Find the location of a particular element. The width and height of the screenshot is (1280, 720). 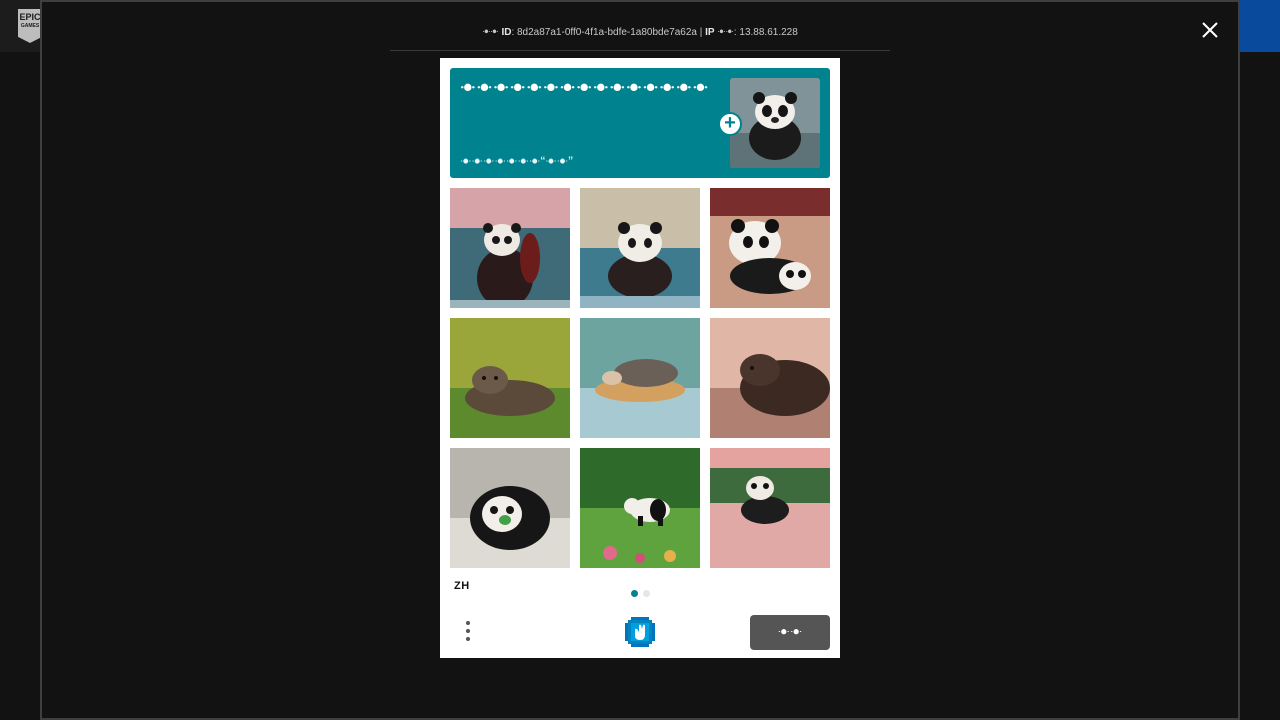

session-id-value: 8d2a87a1-0ff0-4f1a-bdfe-1a80bde7a62a is located at coordinates (607, 32).